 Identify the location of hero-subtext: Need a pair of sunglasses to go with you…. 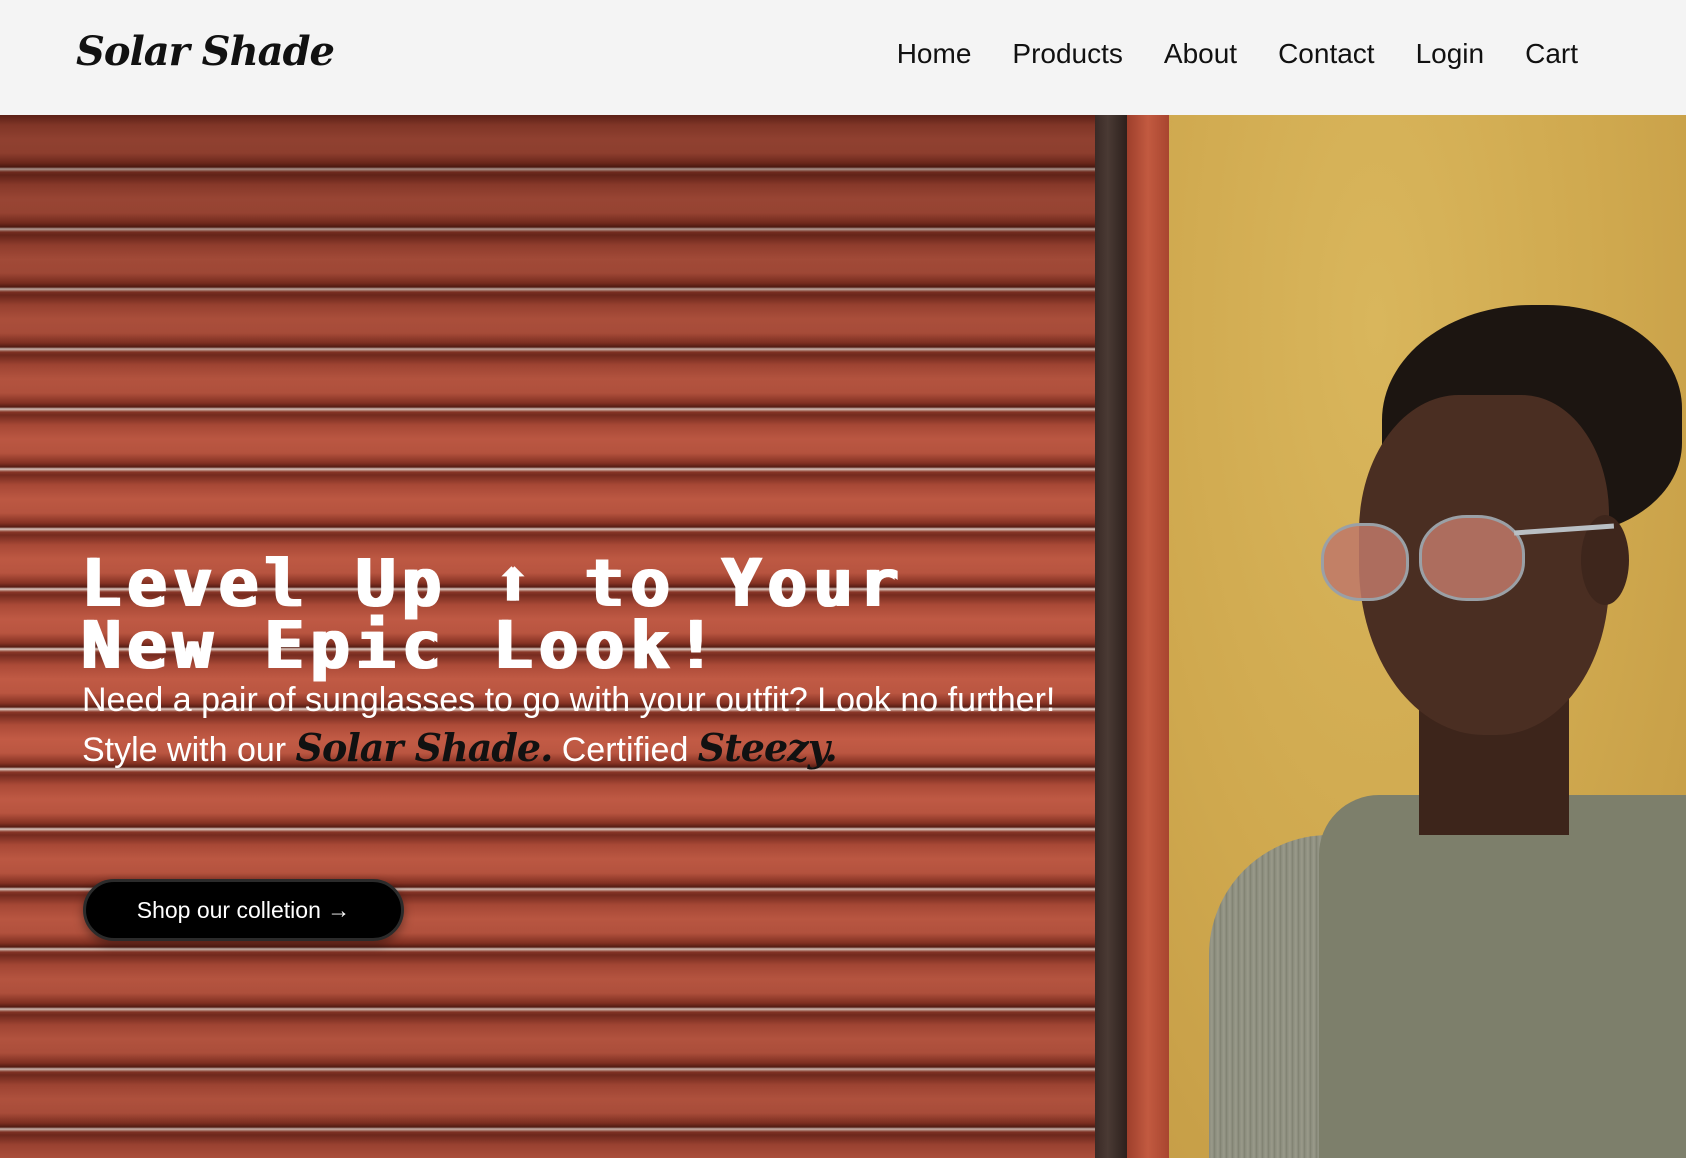
(632, 725).